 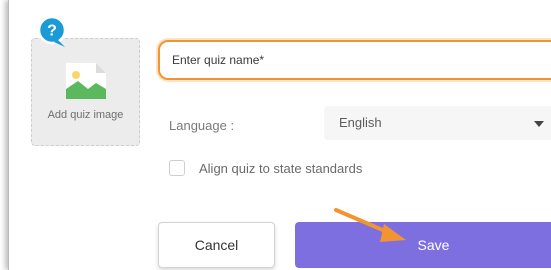 What do you see at coordinates (370, 225) in the screenshot?
I see `pointer-arrow-icon` at bounding box center [370, 225].